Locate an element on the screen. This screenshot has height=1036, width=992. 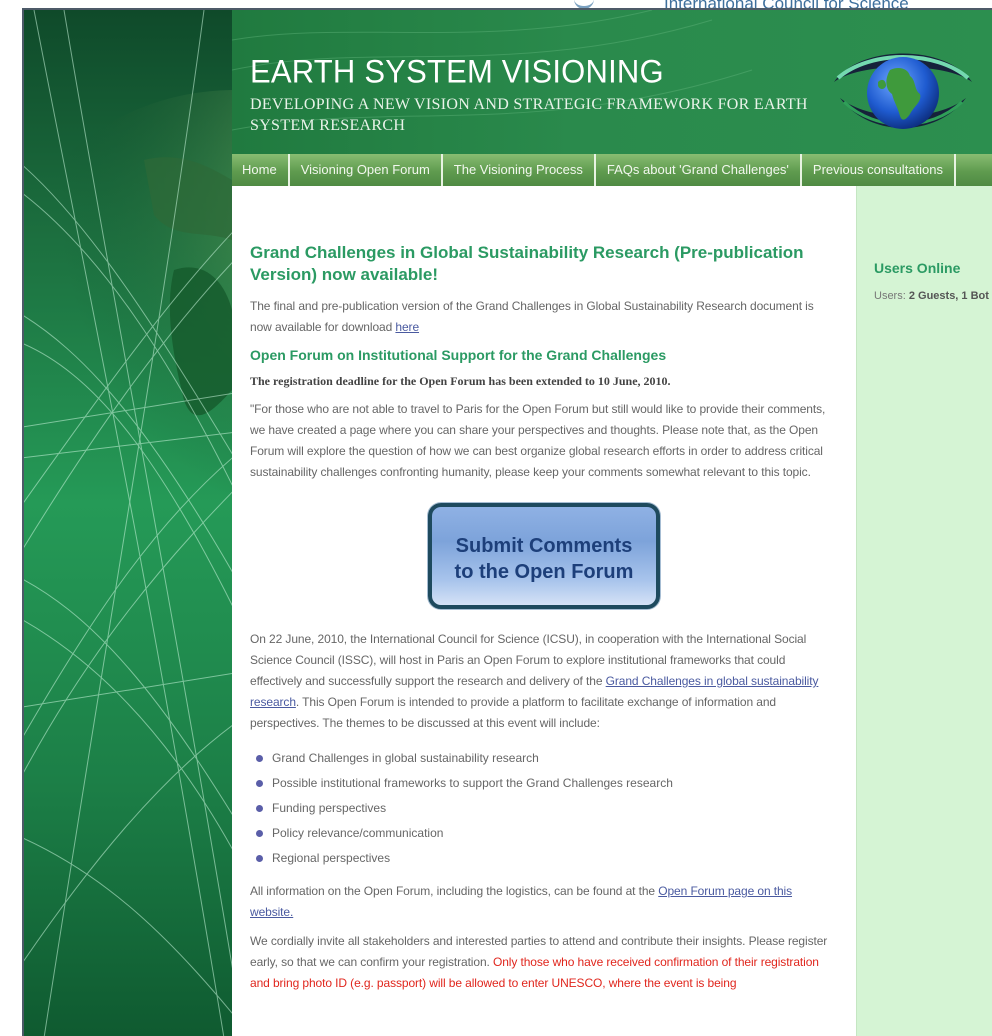
list-item: Regional perspectives is located at coordinates (542, 858).